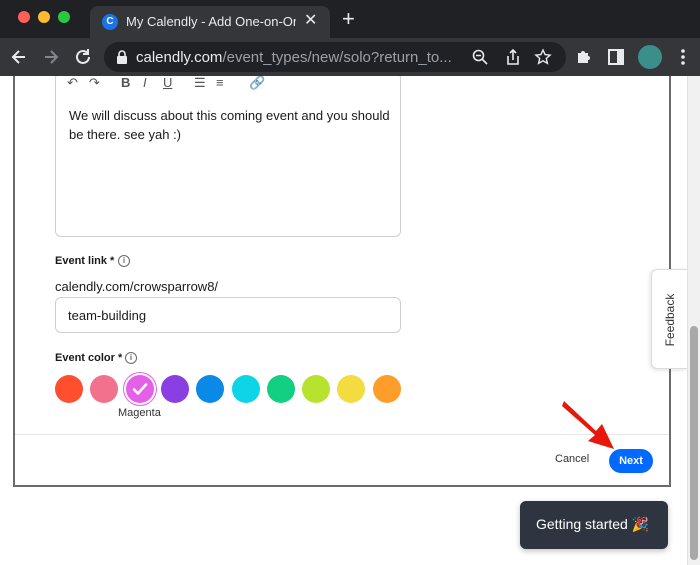 This screenshot has width=700, height=565. What do you see at coordinates (179, 57) in the screenshot?
I see `url-domain: calendly.com` at bounding box center [179, 57].